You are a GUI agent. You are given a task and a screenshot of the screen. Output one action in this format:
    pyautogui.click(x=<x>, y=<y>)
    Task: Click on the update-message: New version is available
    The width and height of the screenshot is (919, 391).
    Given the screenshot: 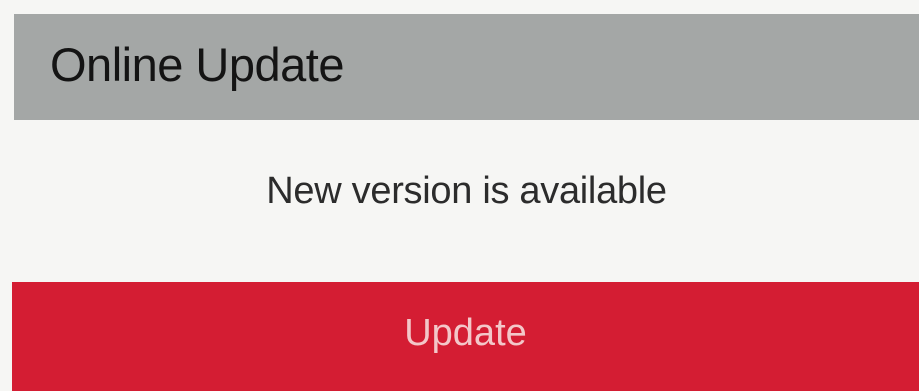 What is the action you would take?
    pyautogui.click(x=466, y=191)
    